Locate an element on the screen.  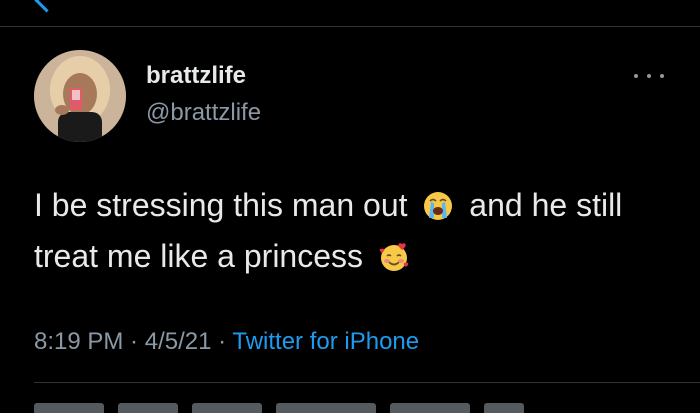
quote-label-cropped is located at coordinates (326, 408).